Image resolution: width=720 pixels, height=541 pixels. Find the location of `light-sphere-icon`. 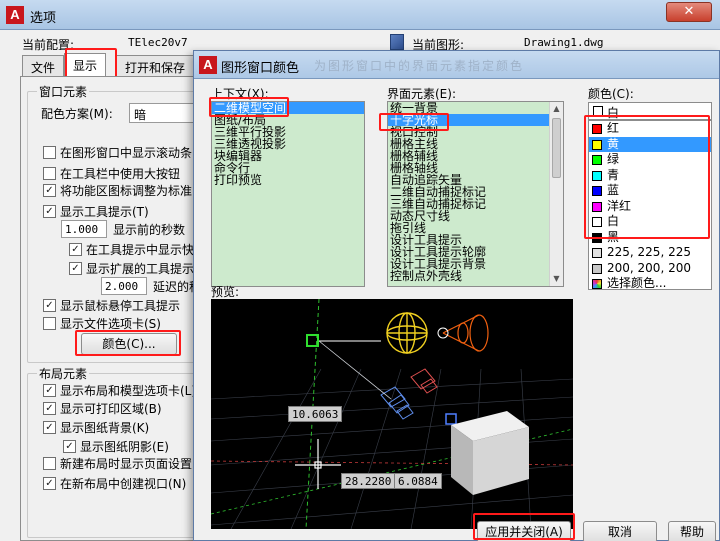

light-sphere-icon is located at coordinates (407, 333).